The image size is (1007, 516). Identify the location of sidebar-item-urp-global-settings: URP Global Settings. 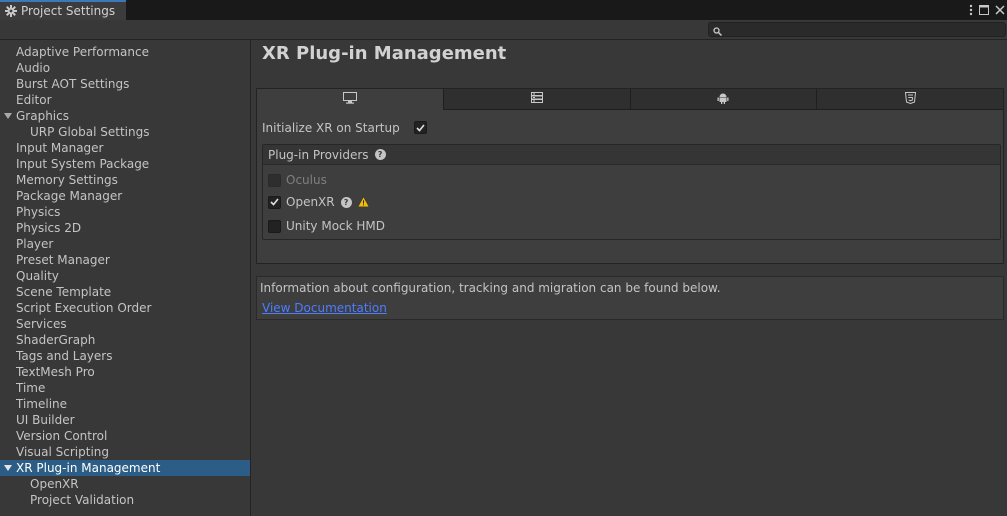
(125, 132).